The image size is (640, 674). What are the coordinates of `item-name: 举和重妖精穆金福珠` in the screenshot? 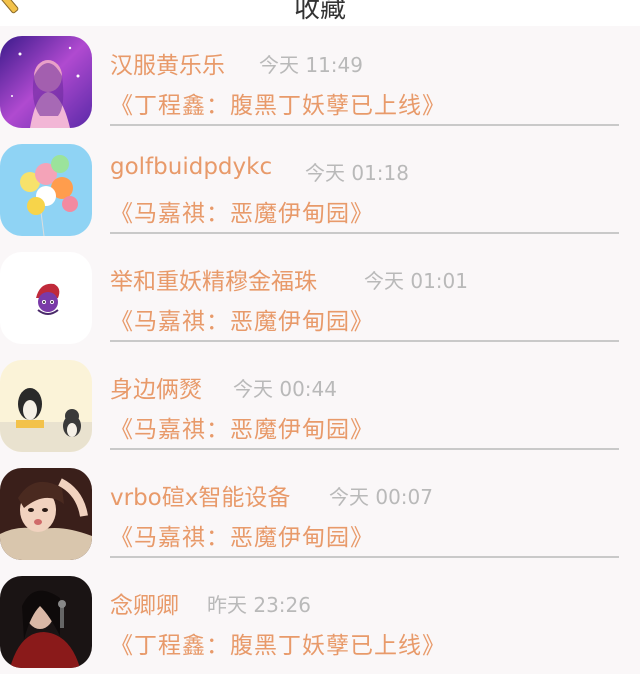 It's located at (213, 282).